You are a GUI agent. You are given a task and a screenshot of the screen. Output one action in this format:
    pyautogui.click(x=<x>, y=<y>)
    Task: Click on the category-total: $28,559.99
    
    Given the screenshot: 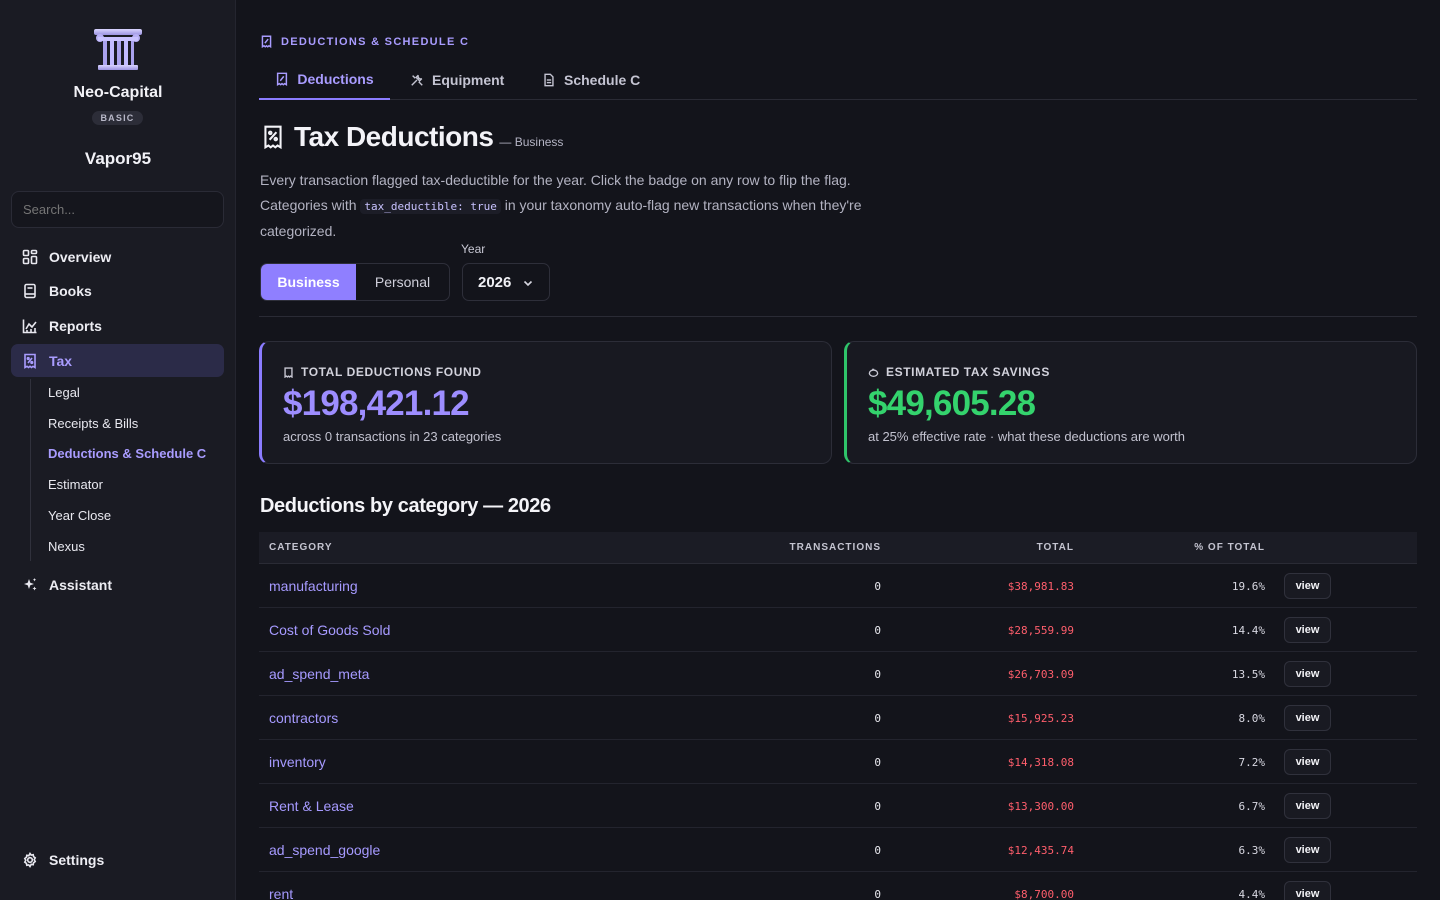 What is the action you would take?
    pyautogui.click(x=1040, y=630)
    